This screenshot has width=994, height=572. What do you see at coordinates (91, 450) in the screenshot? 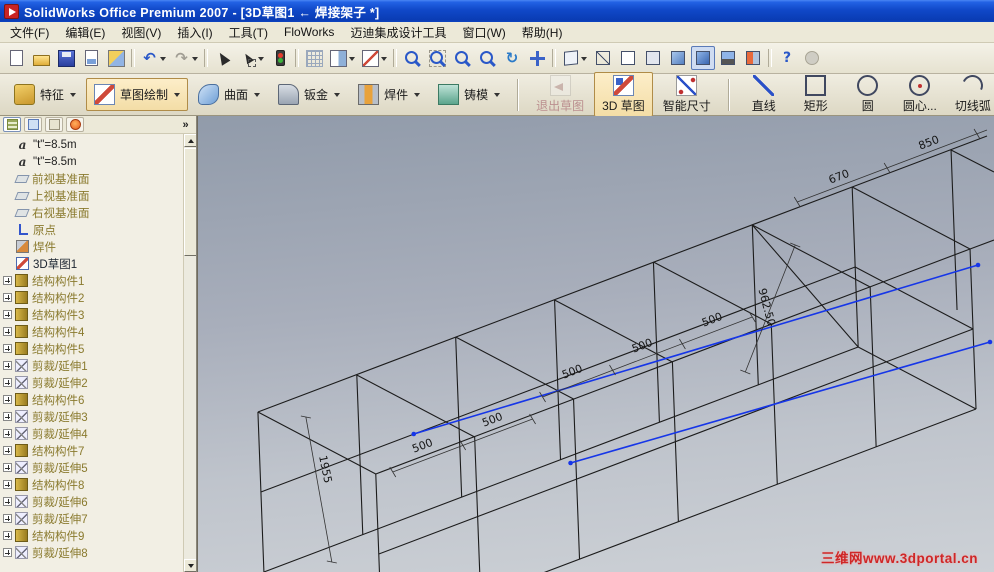
I see `tree-item: 结构构件7` at bounding box center [91, 450].